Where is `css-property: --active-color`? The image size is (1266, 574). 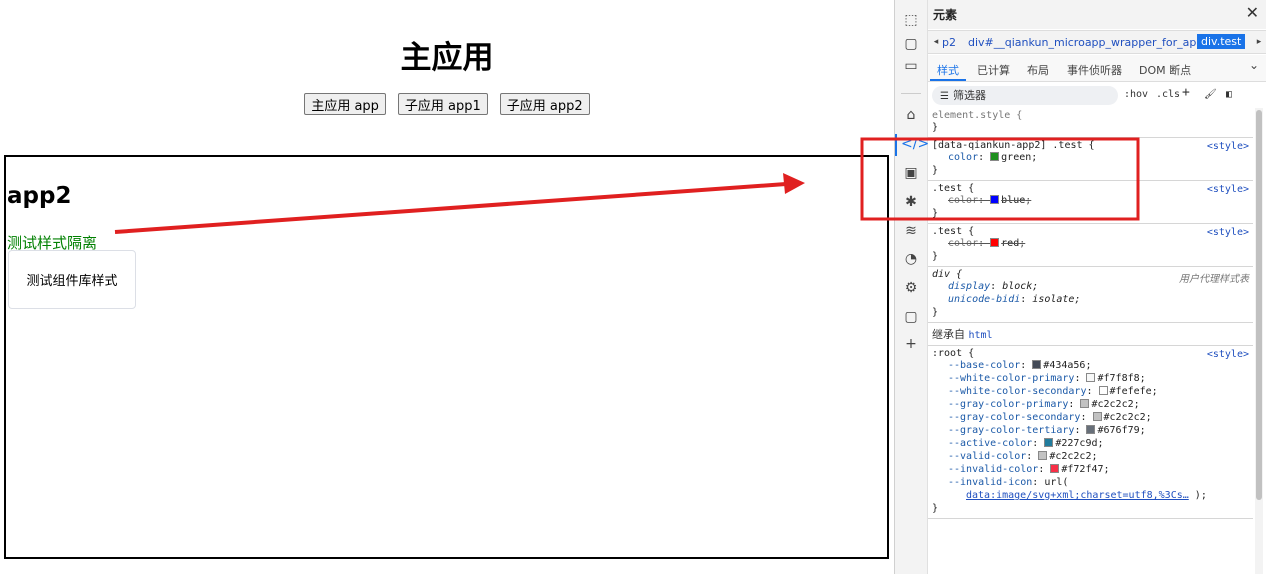 css-property: --active-color is located at coordinates (990, 443).